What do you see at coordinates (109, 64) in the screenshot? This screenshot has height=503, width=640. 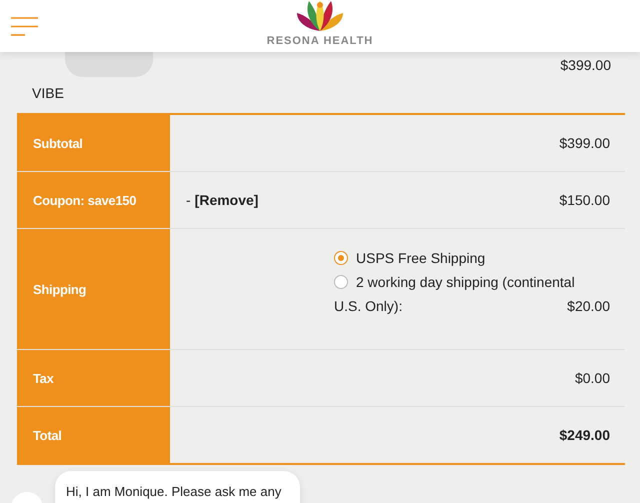 I see `quantity-field` at bounding box center [109, 64].